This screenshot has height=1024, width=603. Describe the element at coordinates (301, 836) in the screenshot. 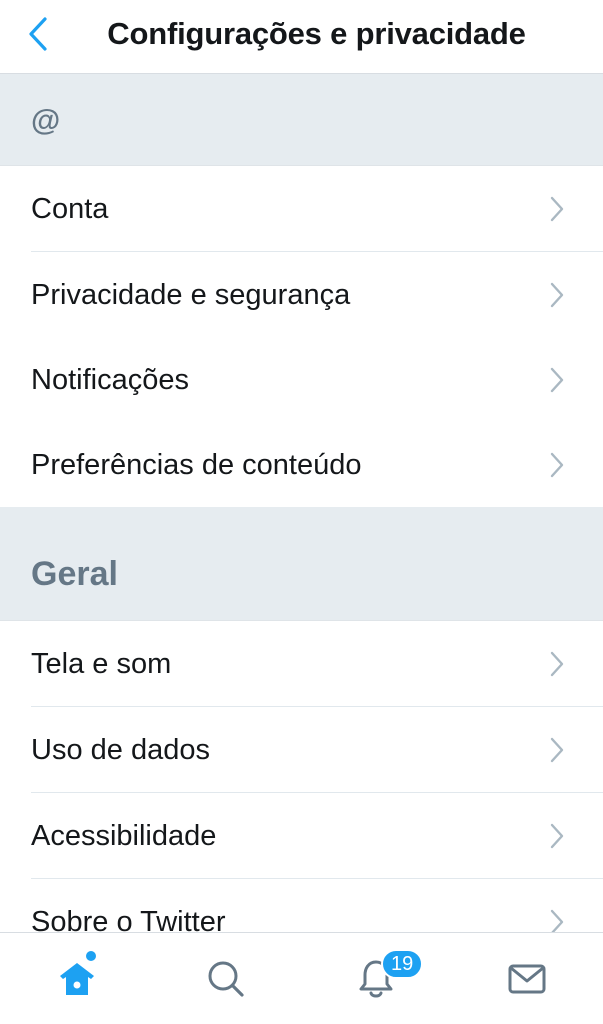

I see `settings-item-acessibilidade: Acessibilidade` at that location.